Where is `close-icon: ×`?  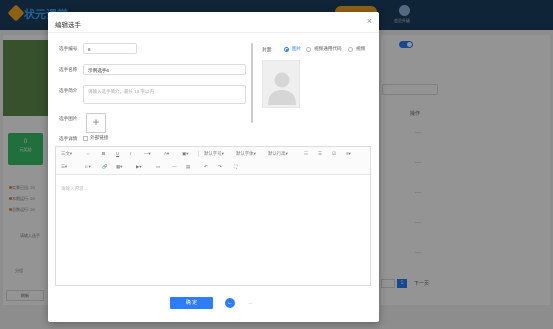
close-icon: × is located at coordinates (369, 21).